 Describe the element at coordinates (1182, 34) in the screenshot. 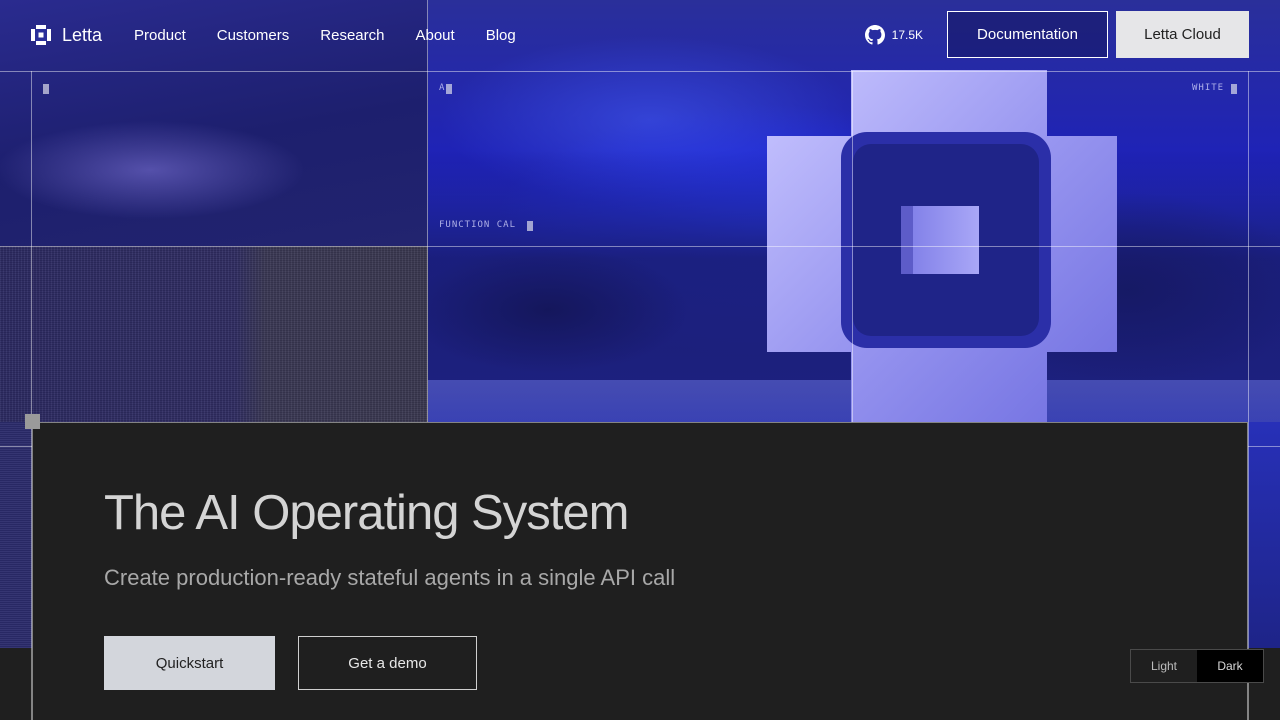

I see `letta-cloud-button: Letta Cloud` at that location.